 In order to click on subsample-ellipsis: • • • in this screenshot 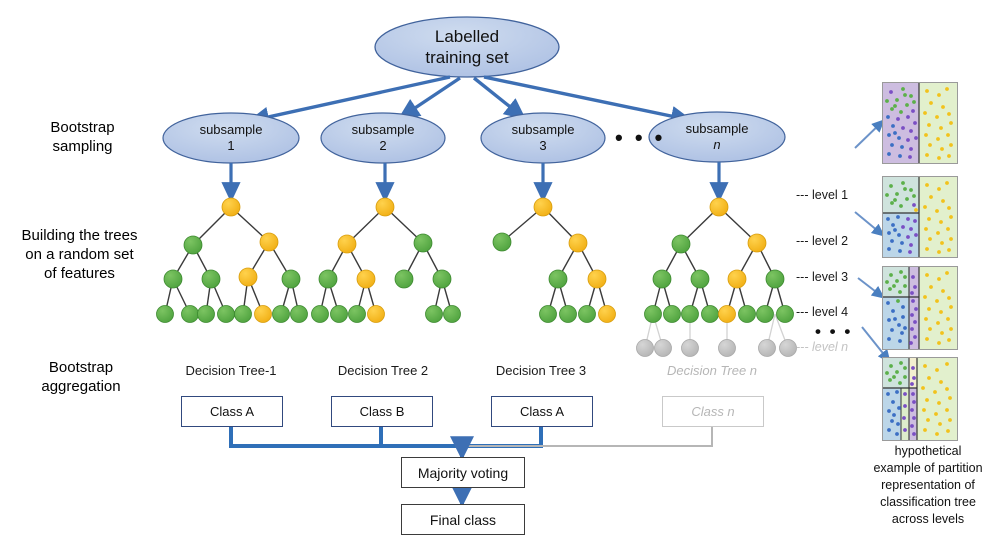, I will do `click(640, 137)`.